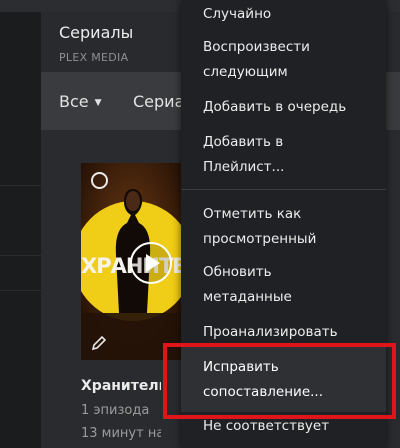  Describe the element at coordinates (94, 57) in the screenshot. I see `library-server-name: PLEX MEDIA` at that location.